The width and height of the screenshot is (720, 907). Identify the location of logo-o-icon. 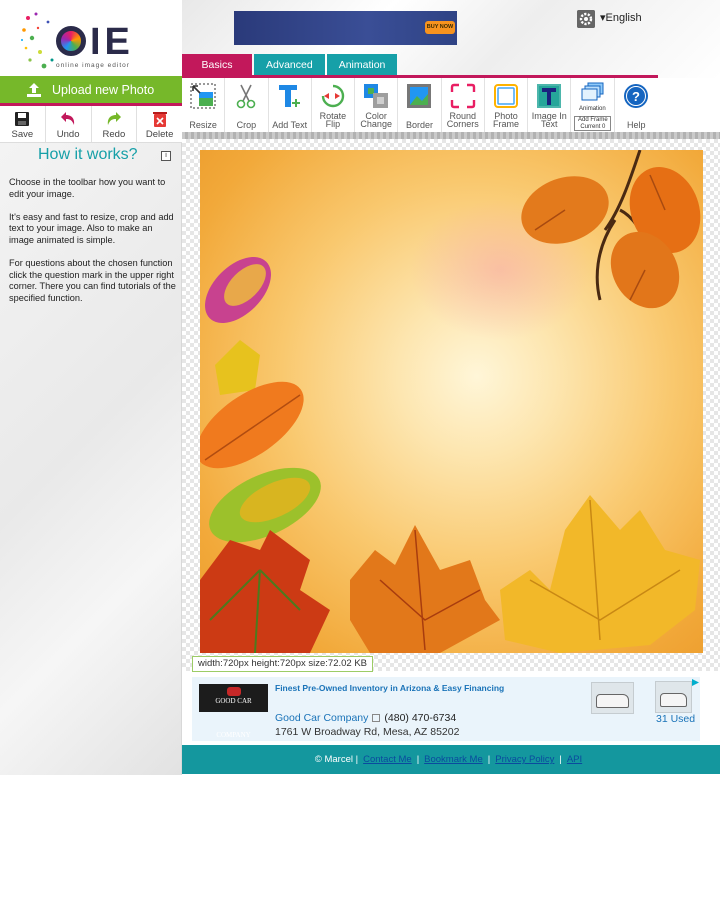
(71, 41).